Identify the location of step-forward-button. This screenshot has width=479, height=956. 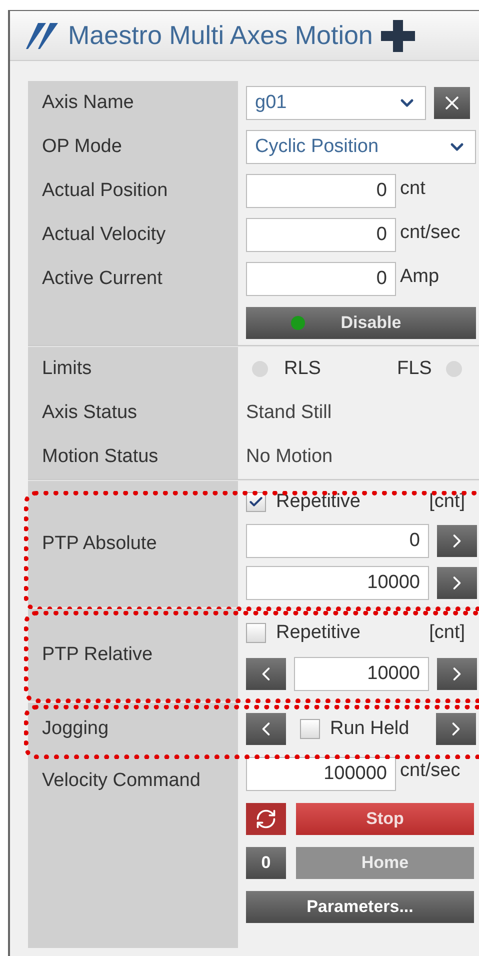
(457, 674).